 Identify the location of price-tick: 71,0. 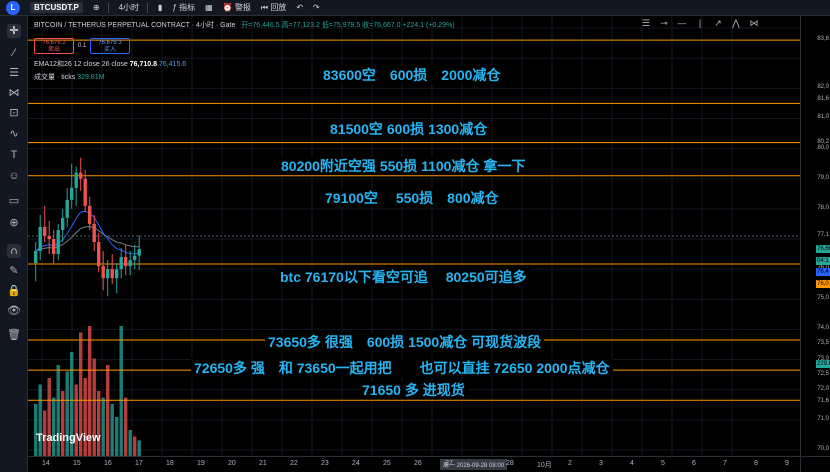
(823, 418).